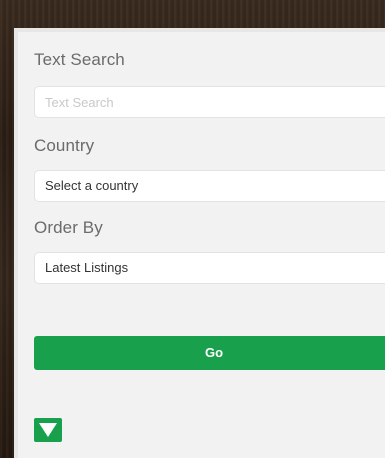 This screenshot has height=458, width=385. I want to click on country-label: Country, so click(64, 145).